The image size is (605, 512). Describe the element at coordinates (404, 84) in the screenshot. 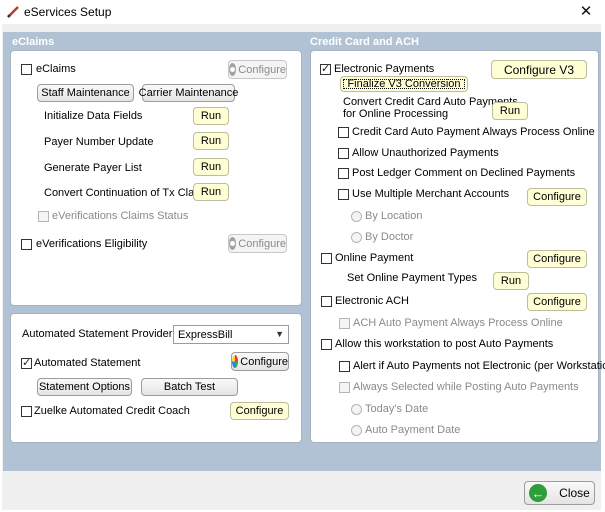

I see `finalize-v3-button: Finalize V3 Conversion` at that location.